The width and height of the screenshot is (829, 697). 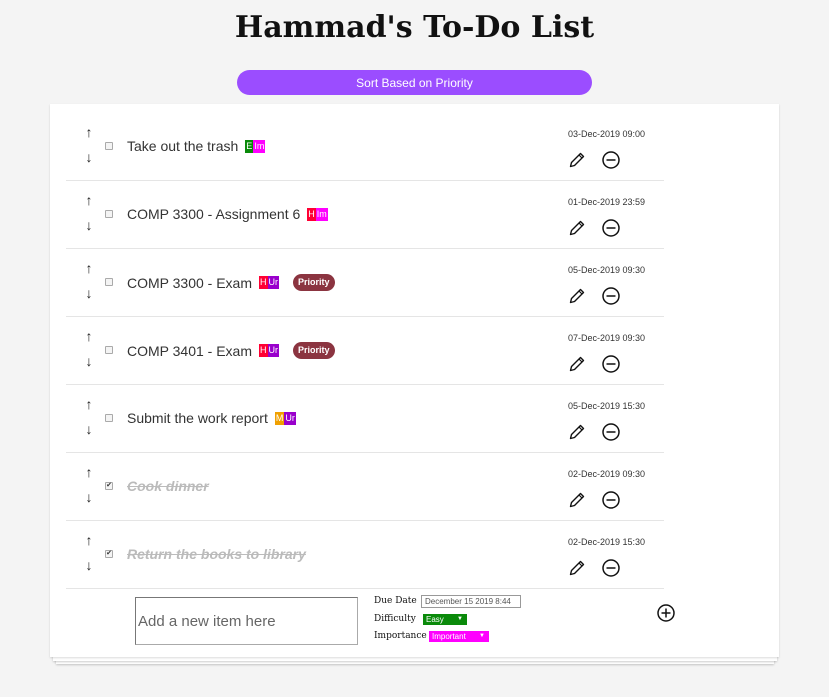 I want to click on task-title: Take out the trash E Im, so click(x=196, y=146).